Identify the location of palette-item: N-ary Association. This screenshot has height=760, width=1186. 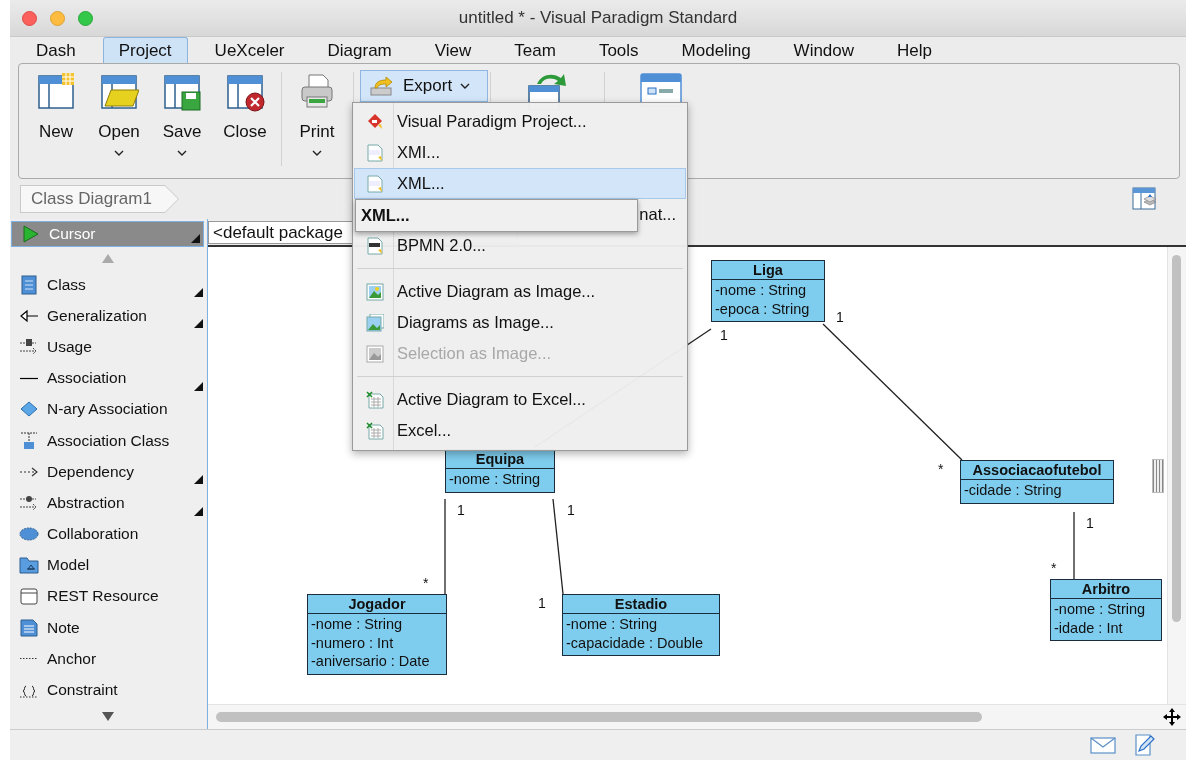
(108, 409).